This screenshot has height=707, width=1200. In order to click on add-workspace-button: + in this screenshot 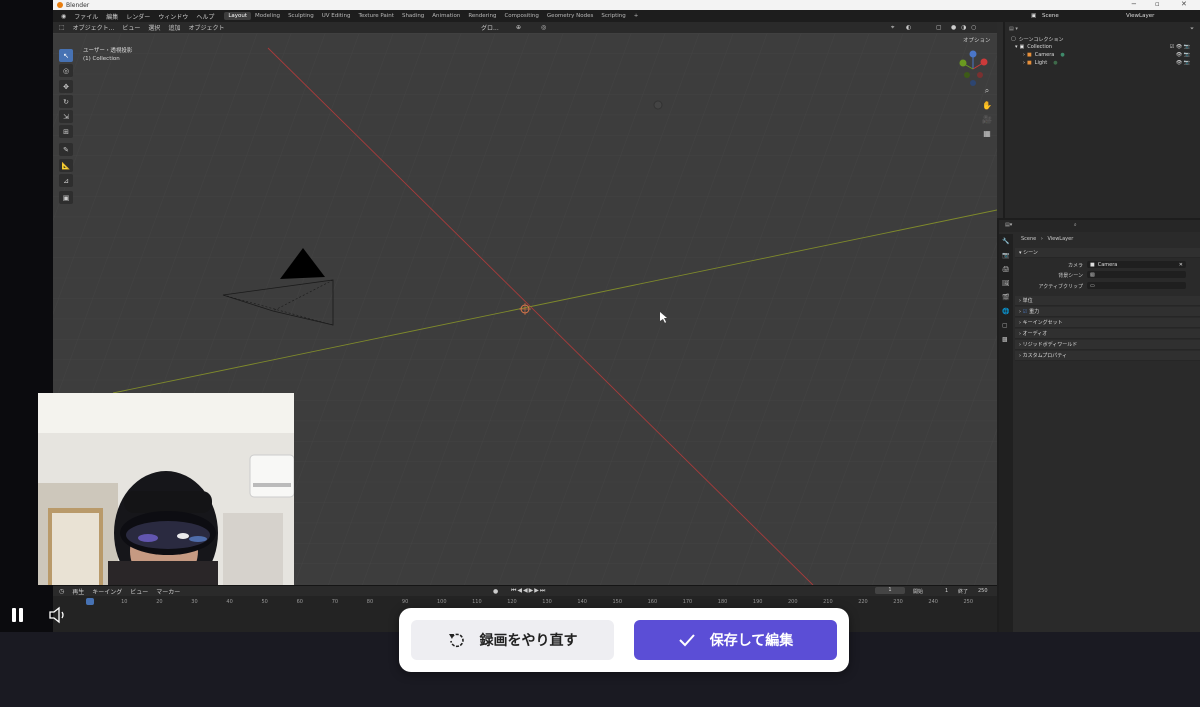, I will do `click(636, 16)`.